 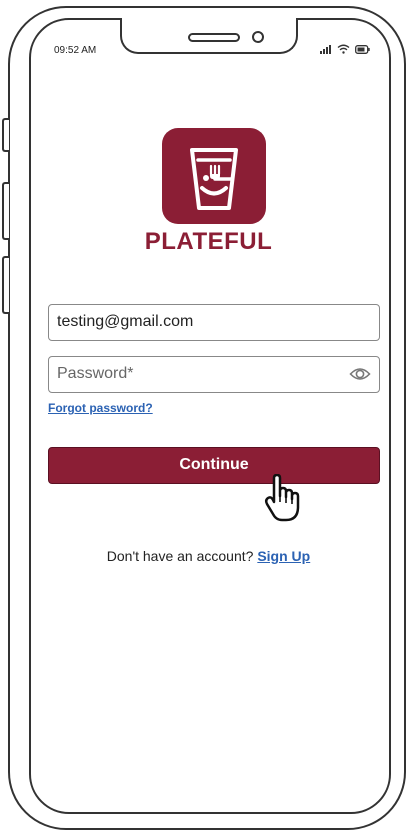 I want to click on signal-icon, so click(x=325, y=49).